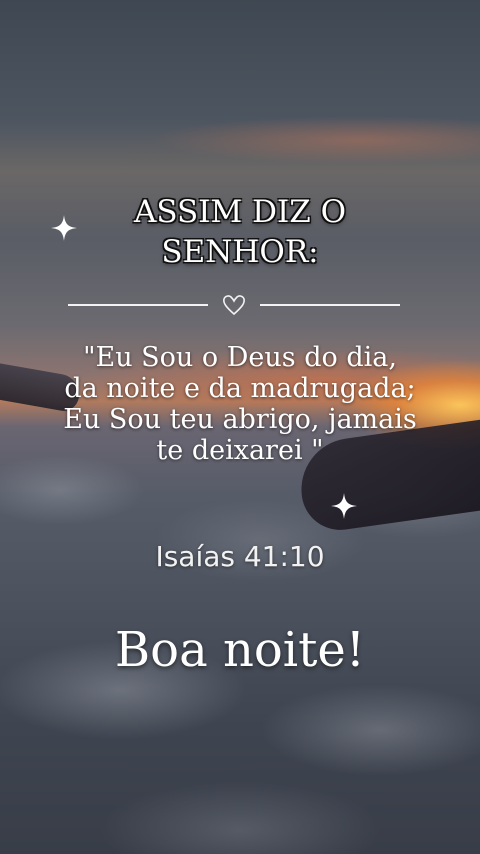  Describe the element at coordinates (240, 556) in the screenshot. I see `verse-reference: Isaías 41:10` at that location.